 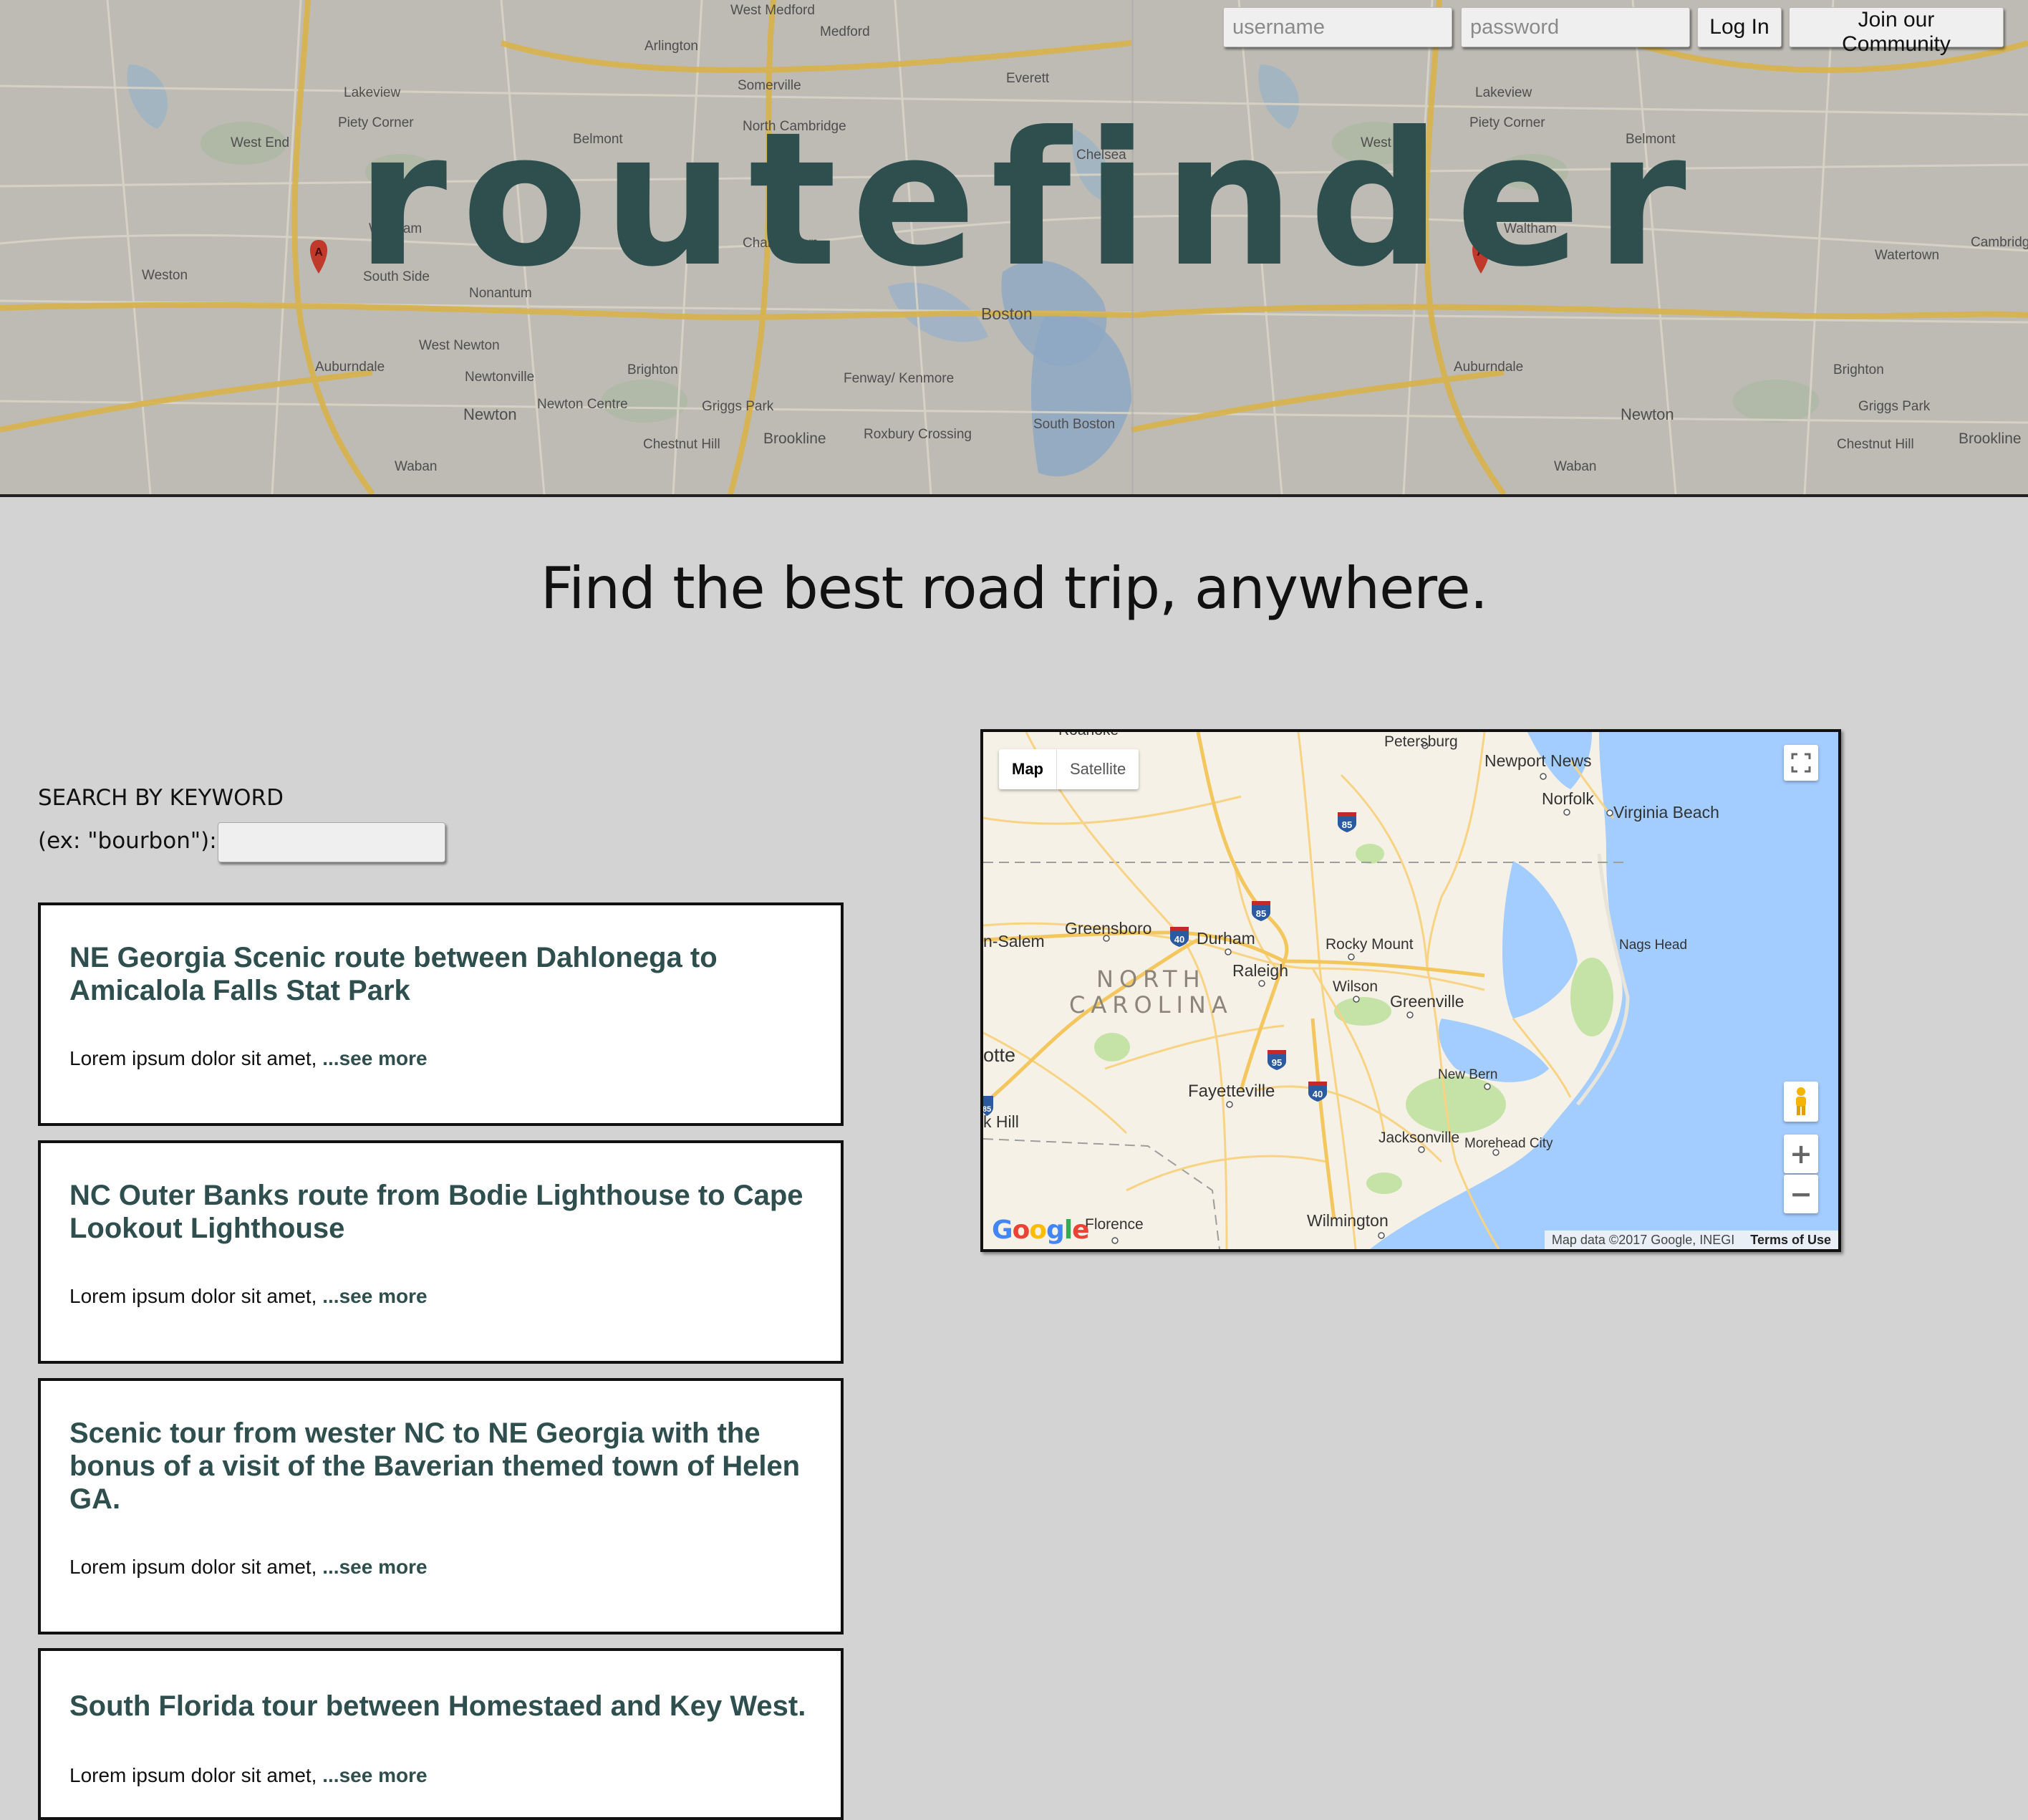 What do you see at coordinates (1575, 27) in the screenshot?
I see `password-input` at bounding box center [1575, 27].